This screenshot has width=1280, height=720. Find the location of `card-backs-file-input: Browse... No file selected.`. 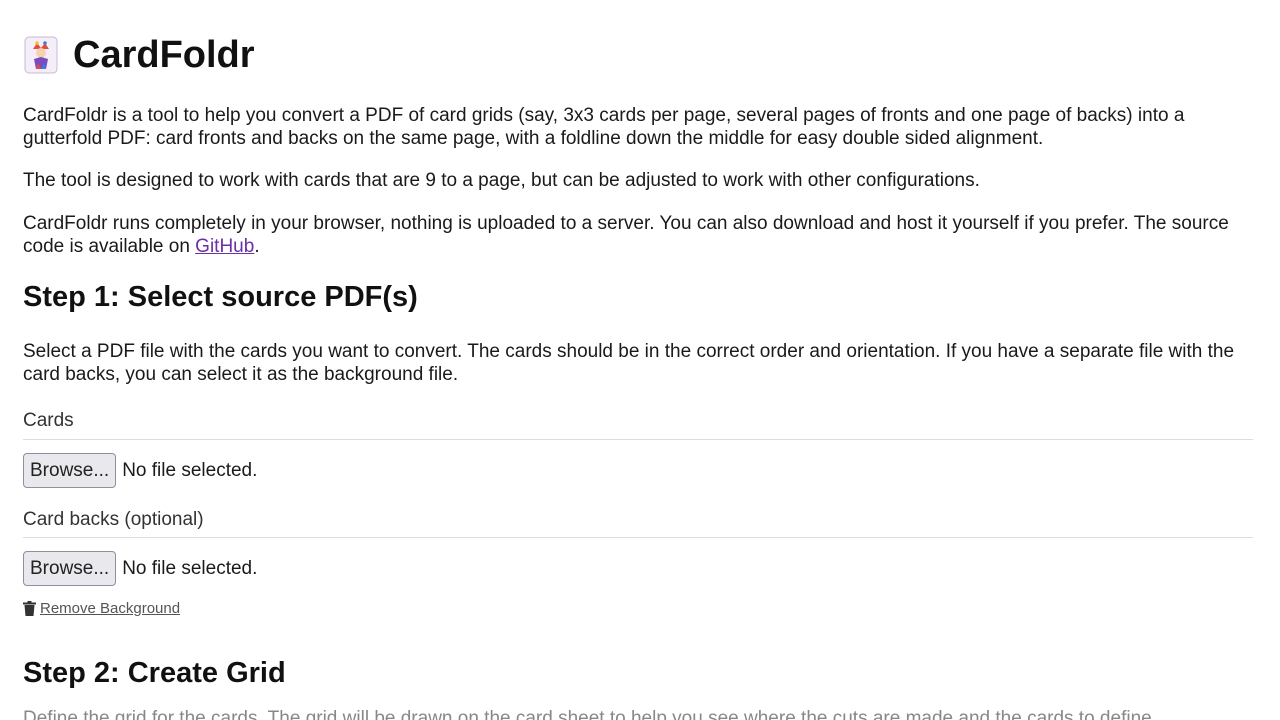

card-backs-file-input: Browse... No file selected. is located at coordinates (140, 568).